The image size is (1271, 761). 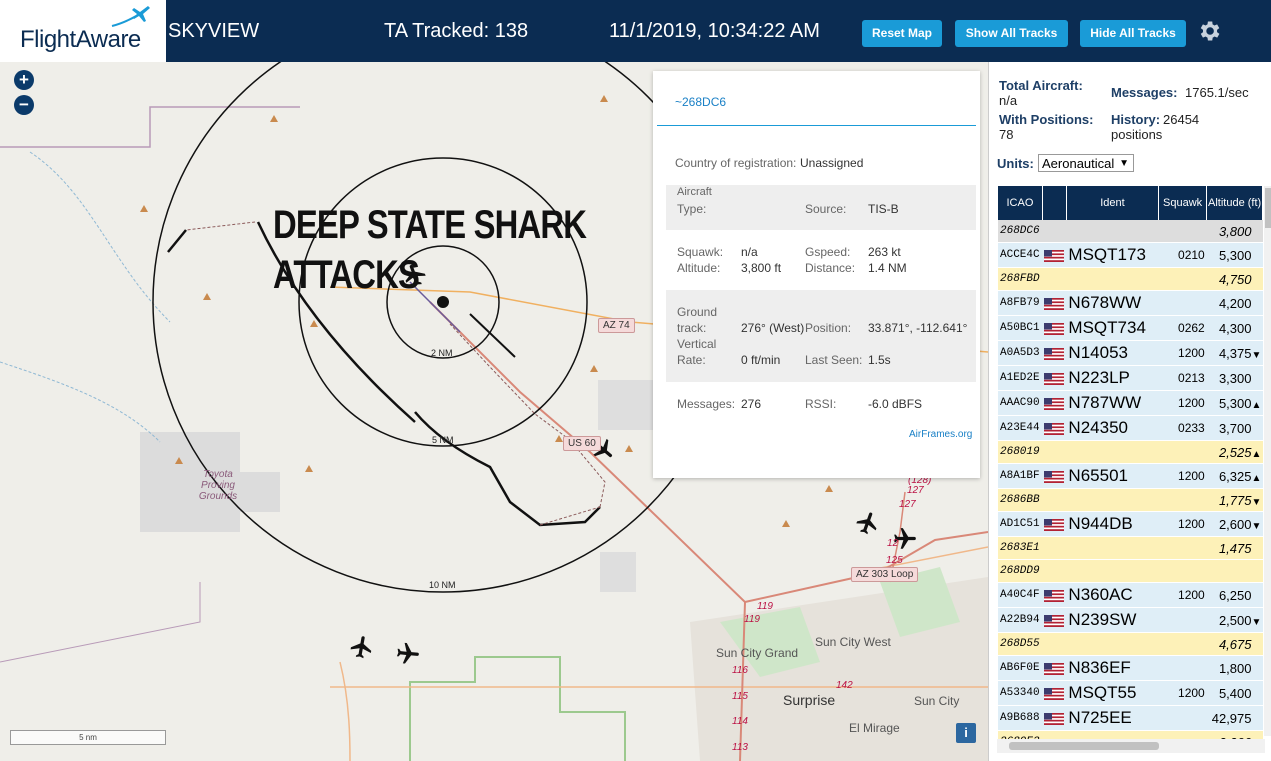 I want to click on altitude-value: 2,500, so click(x=1235, y=620).